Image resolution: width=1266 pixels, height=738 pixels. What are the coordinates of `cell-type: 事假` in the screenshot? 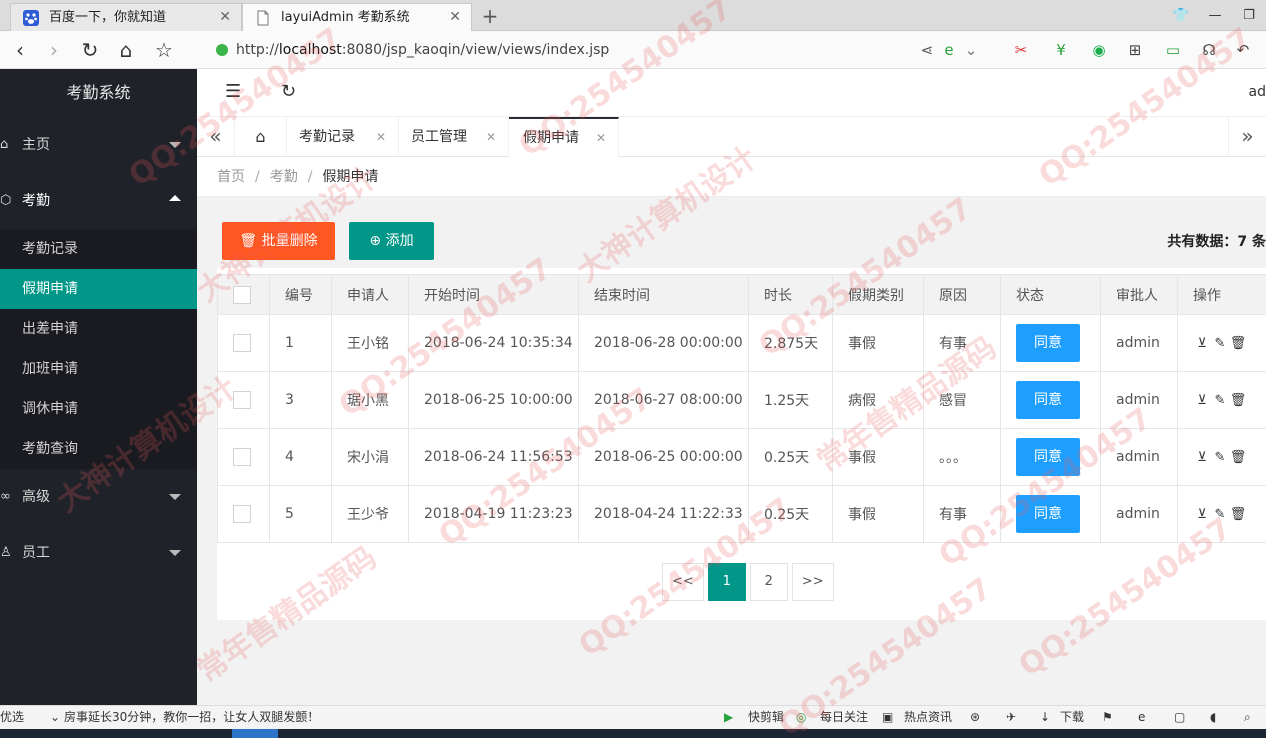 It's located at (878, 514).